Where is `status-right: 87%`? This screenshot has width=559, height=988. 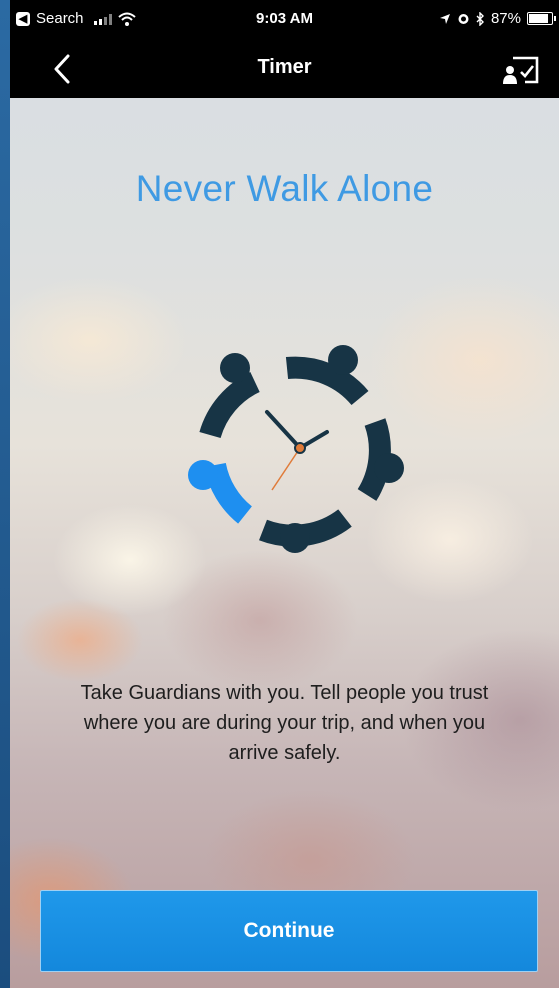 status-right: 87% is located at coordinates (497, 18).